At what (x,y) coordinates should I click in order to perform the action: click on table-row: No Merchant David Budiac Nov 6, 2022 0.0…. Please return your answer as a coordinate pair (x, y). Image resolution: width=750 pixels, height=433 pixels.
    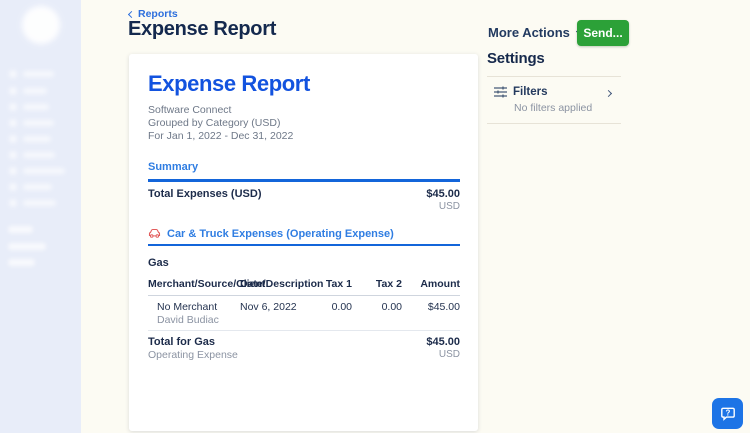
    Looking at the image, I should click on (304, 314).